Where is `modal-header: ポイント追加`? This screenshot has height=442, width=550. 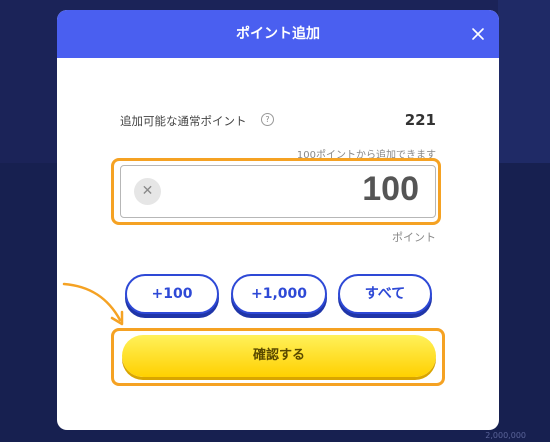
modal-header: ポイント追加 is located at coordinates (278, 34).